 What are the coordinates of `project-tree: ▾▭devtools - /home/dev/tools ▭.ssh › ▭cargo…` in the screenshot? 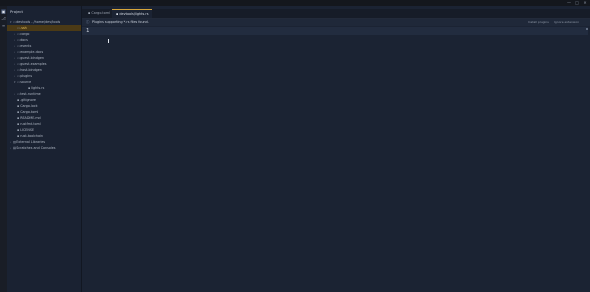 It's located at (44, 85).